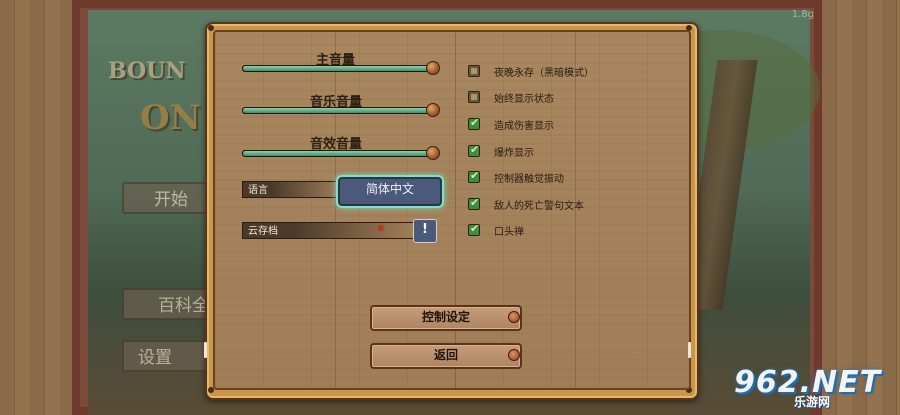  What do you see at coordinates (433, 153) in the screenshot?
I see `sfx-volume-knob` at bounding box center [433, 153].